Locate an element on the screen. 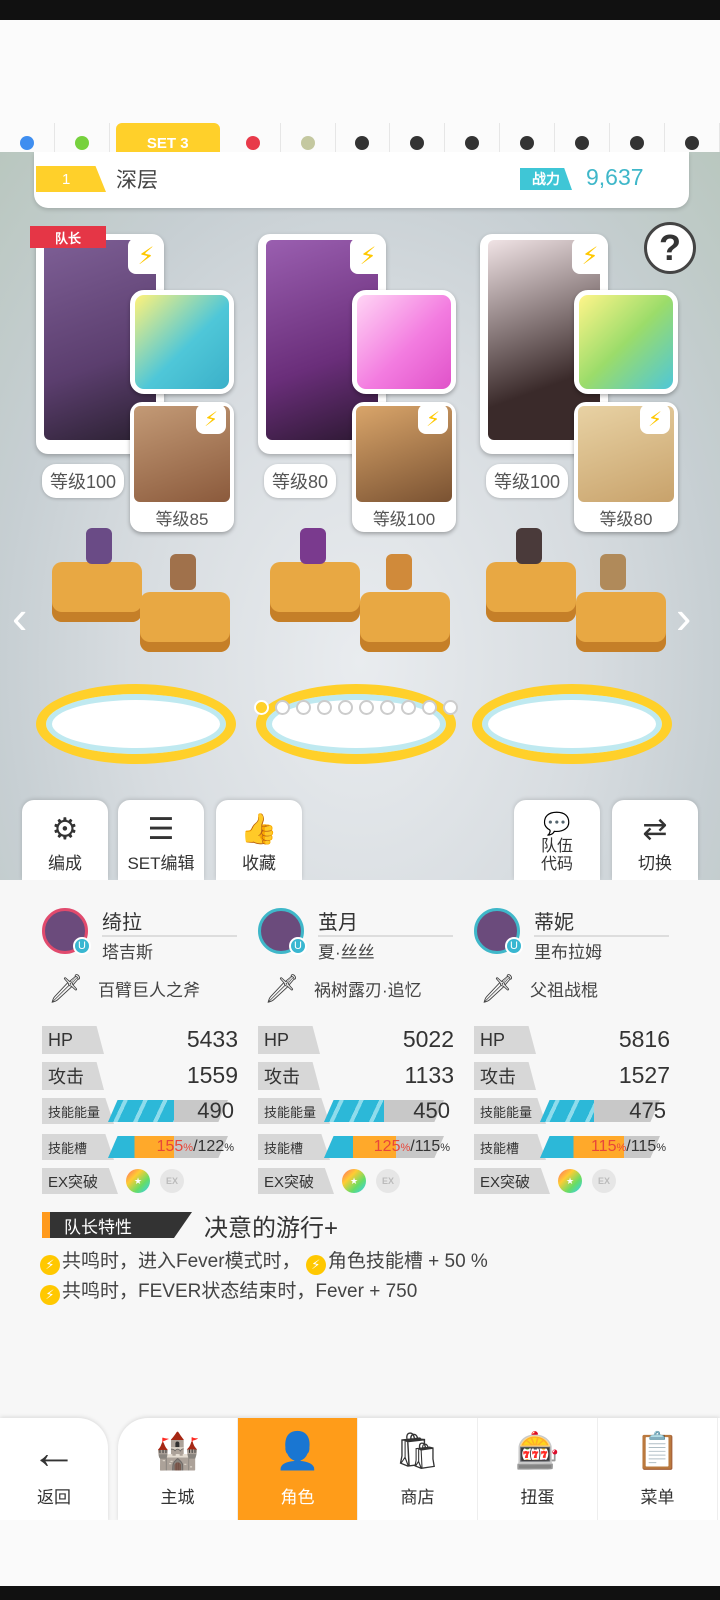  nav-item-1: 🏰 主城 is located at coordinates (178, 1470).